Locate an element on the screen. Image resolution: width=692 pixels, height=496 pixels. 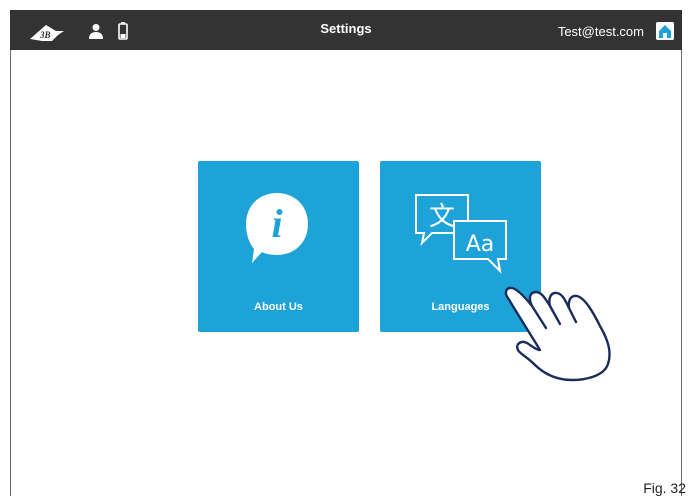
top-bar: 3B Settings Test@test.com is located at coordinates (346, 30).